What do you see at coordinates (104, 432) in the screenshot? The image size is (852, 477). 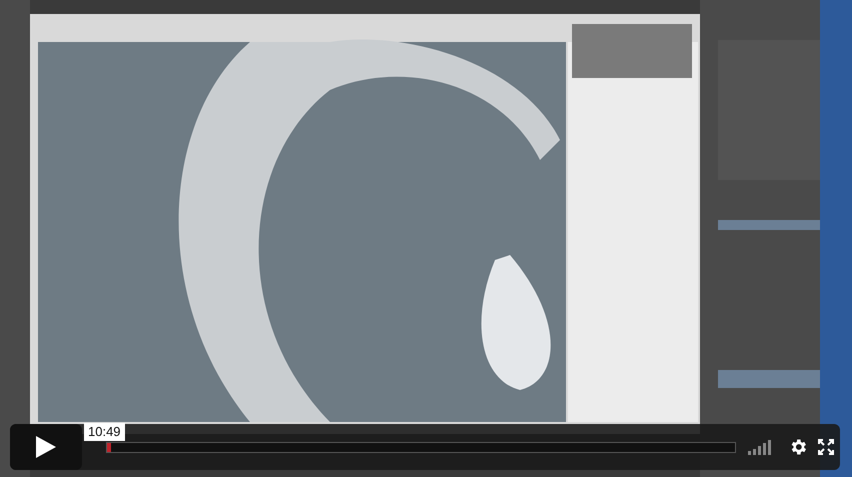 I see `time-tooltip: 10:49` at bounding box center [104, 432].